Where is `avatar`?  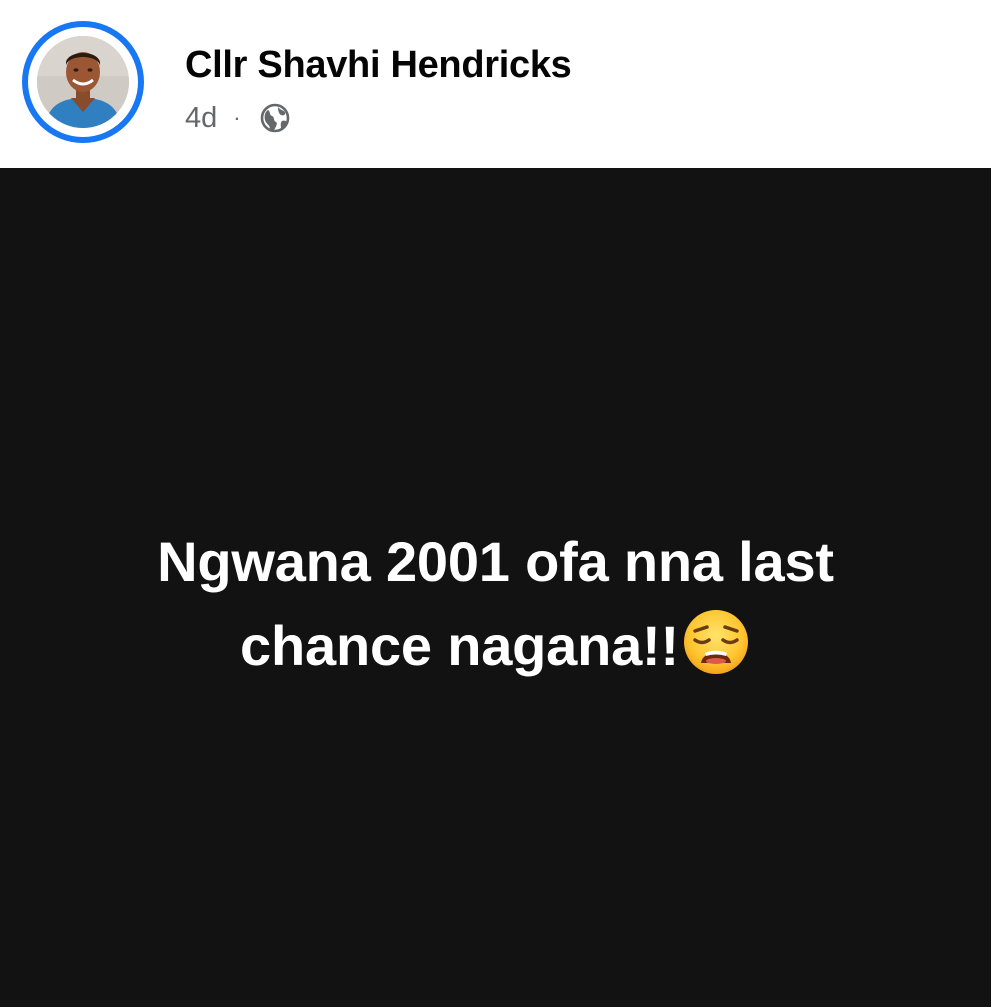 avatar is located at coordinates (83, 82).